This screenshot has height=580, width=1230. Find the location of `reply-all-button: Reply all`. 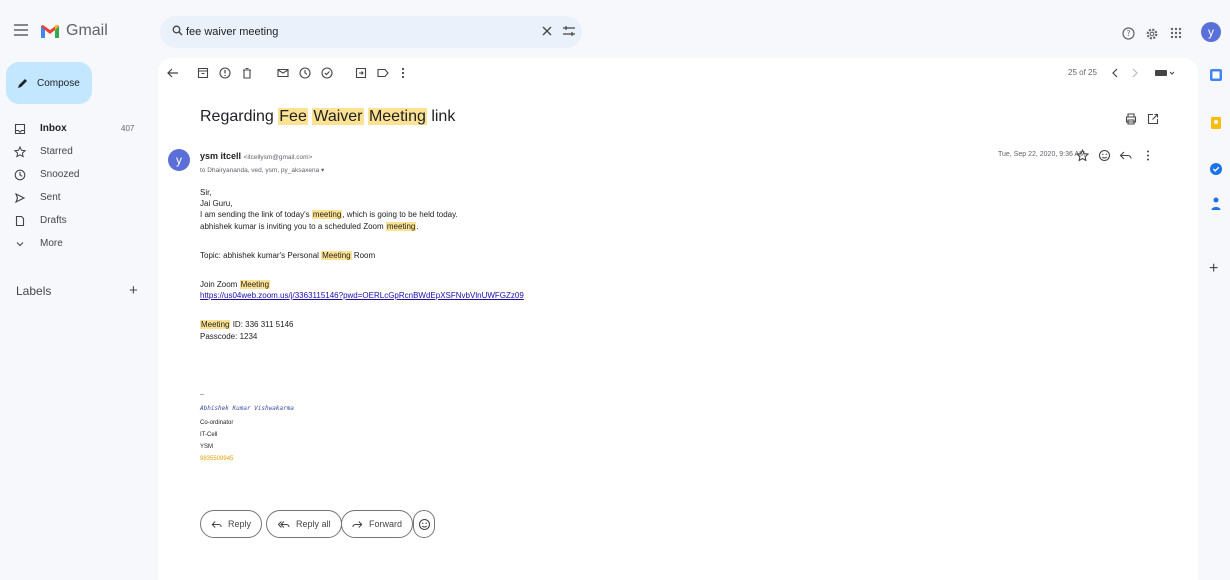

reply-all-button: Reply all is located at coordinates (304, 524).